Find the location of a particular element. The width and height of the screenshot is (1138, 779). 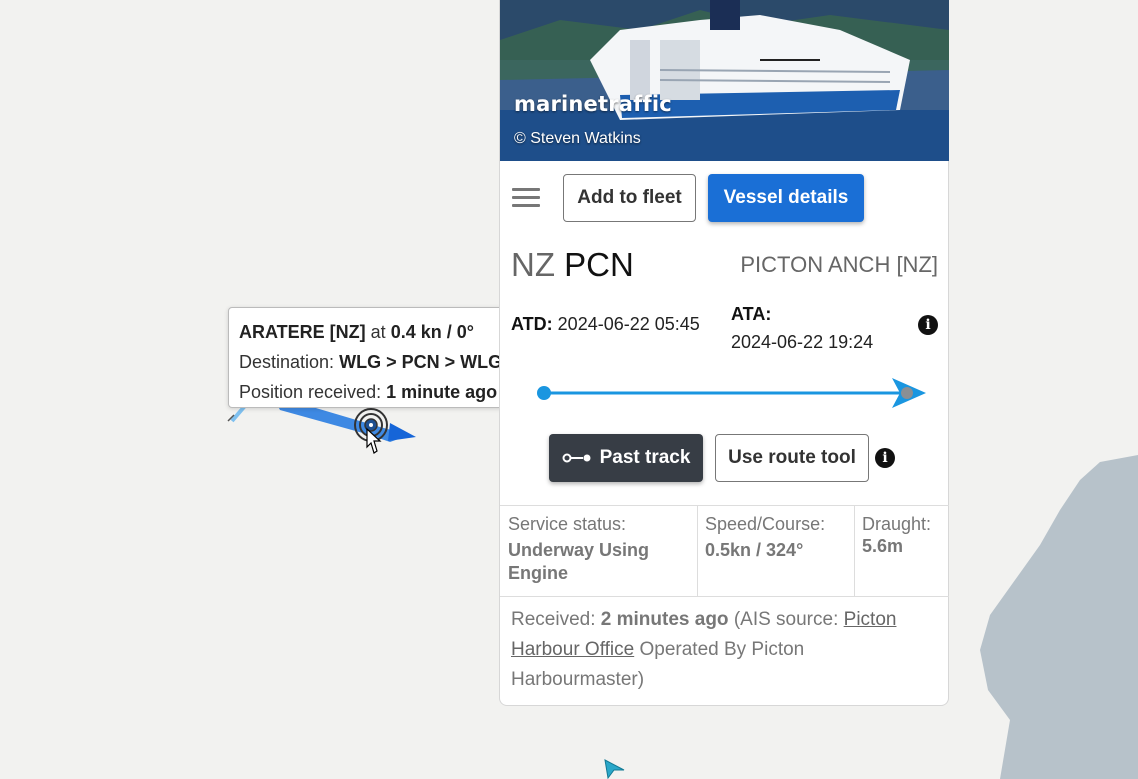

vessel-arrow-icon is located at coordinates (614, 768).